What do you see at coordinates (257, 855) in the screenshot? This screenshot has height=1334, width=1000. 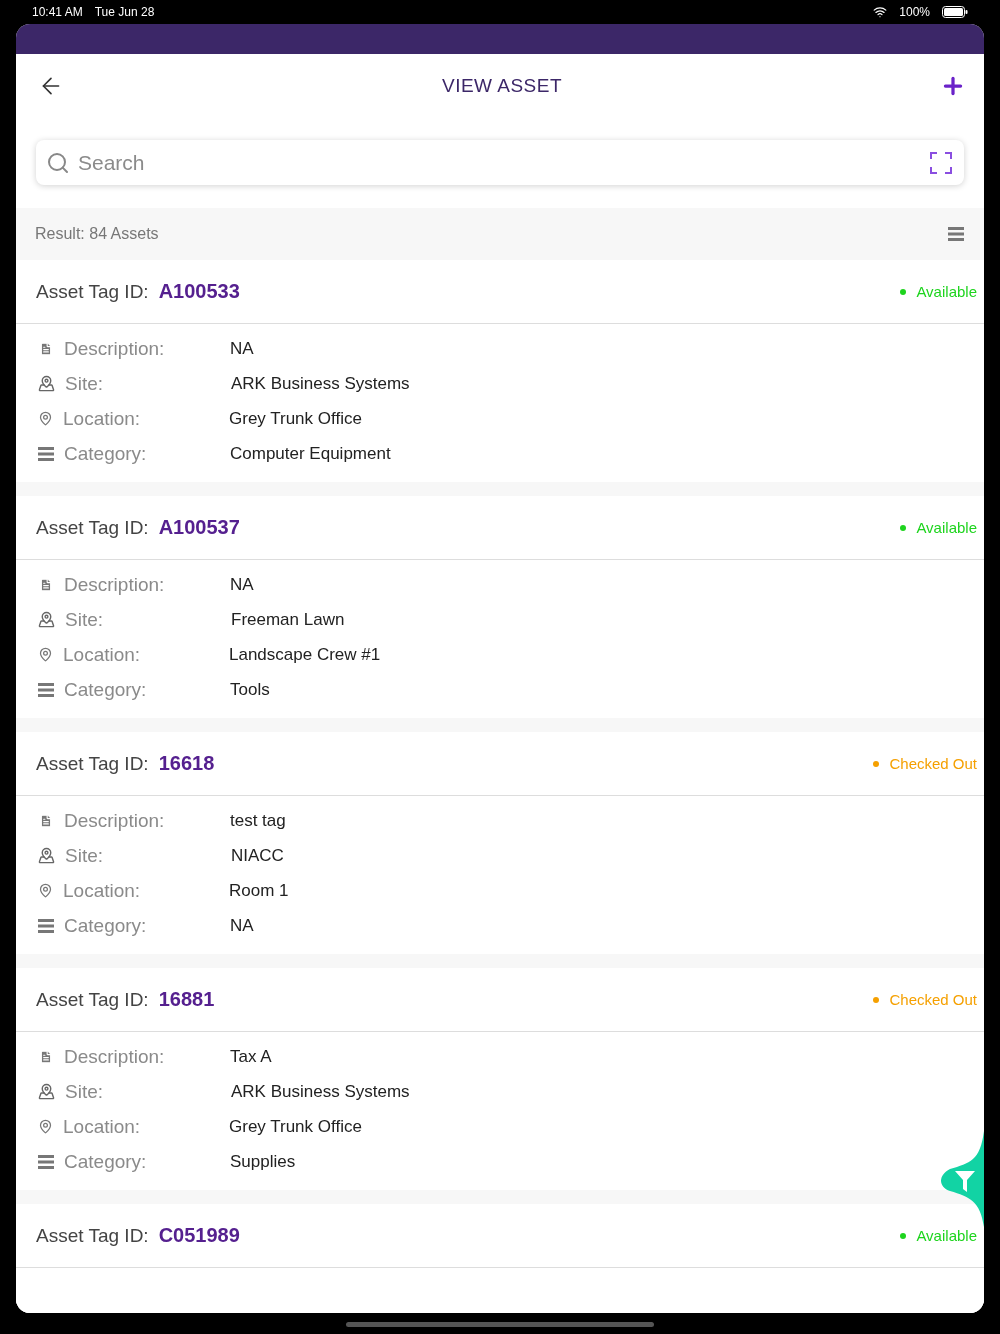 I see `field-value: NIACC` at bounding box center [257, 855].